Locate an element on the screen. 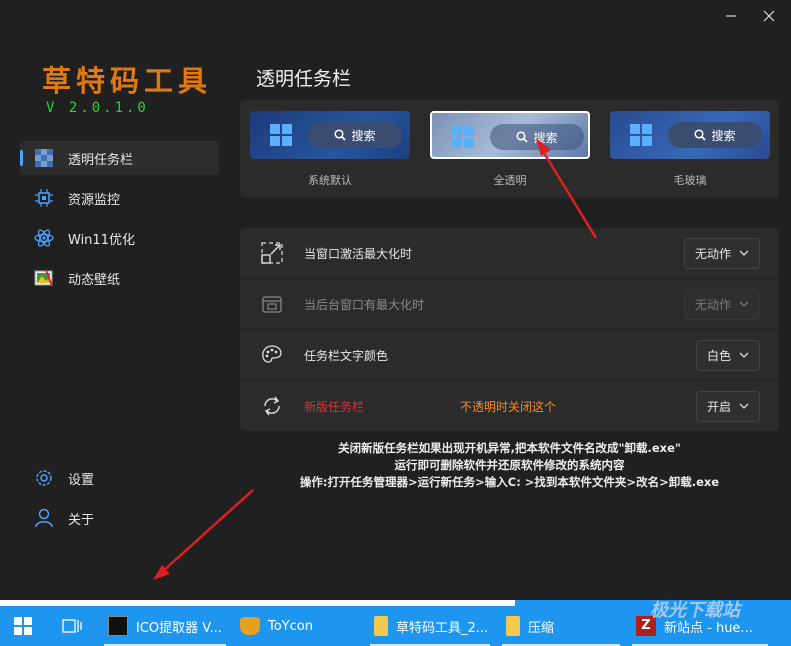  windows-start-icon is located at coordinates (23, 626).